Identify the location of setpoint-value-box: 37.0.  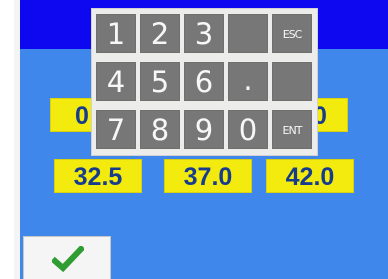
(208, 176).